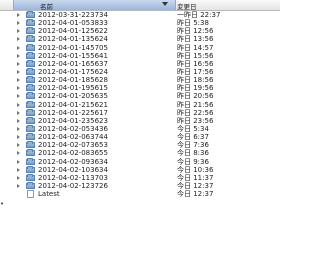 The width and height of the screenshot is (320, 271). I want to click on item-name: 2012-04-01-225617, so click(73, 112).